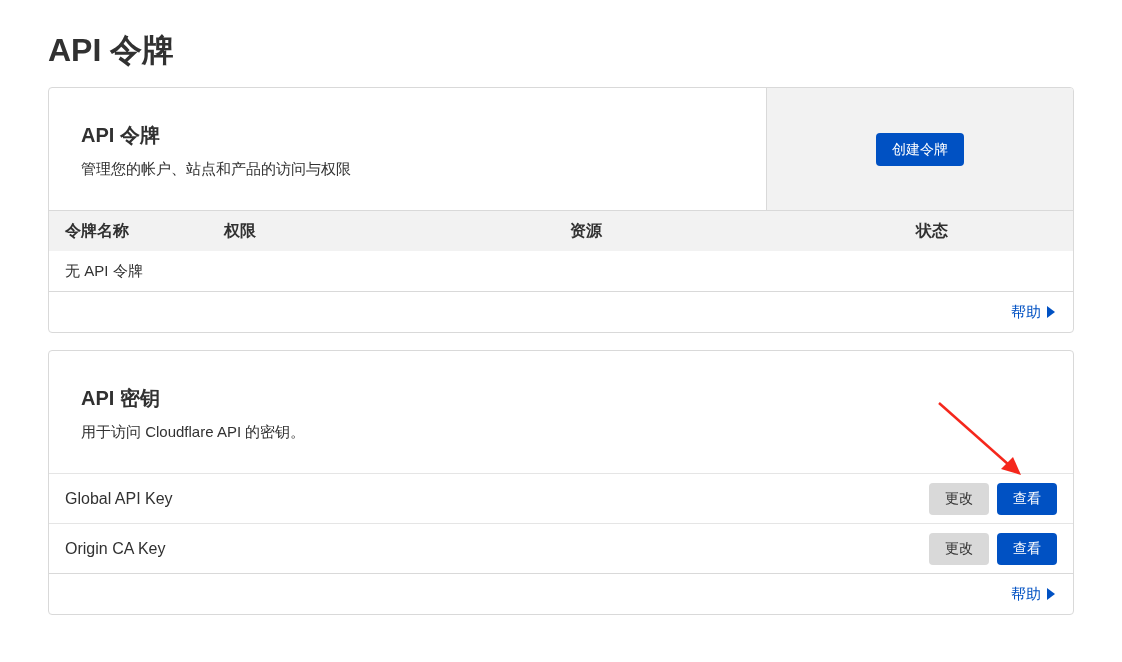  What do you see at coordinates (120, 398) in the screenshot?
I see `card-title: API 密钥` at bounding box center [120, 398].